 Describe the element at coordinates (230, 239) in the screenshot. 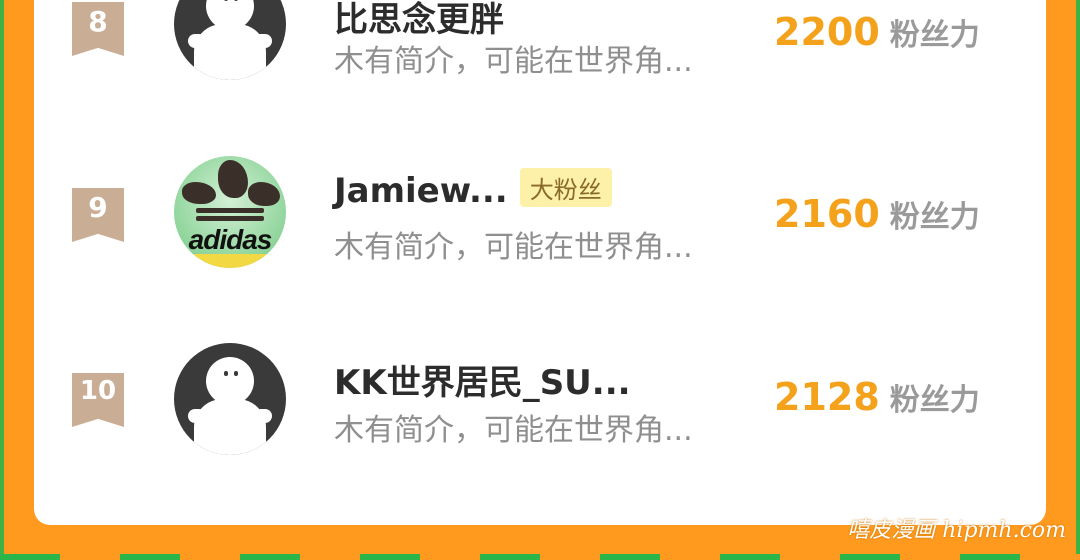

I see `adidas-logo: adidas` at that location.